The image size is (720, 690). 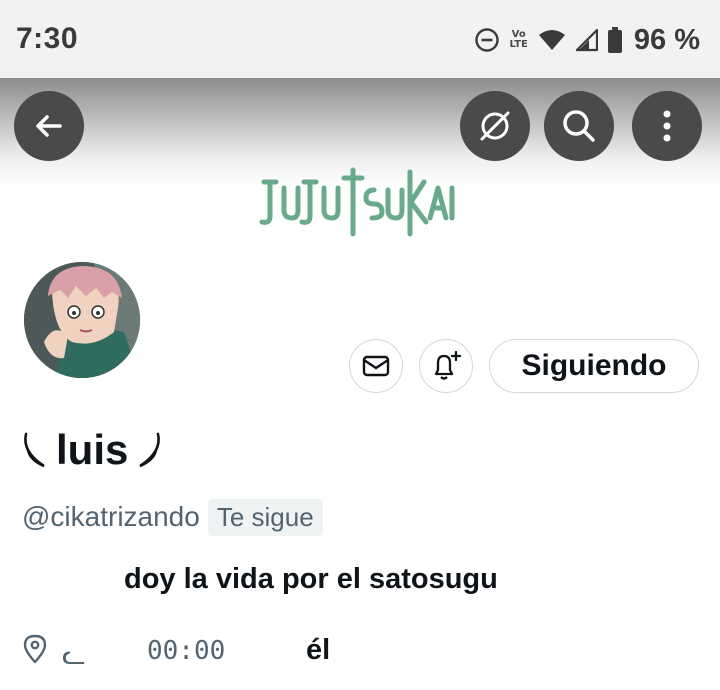 What do you see at coordinates (362, 650) in the screenshot?
I see `profile-meta-row: ᓚ 00:00 él` at bounding box center [362, 650].